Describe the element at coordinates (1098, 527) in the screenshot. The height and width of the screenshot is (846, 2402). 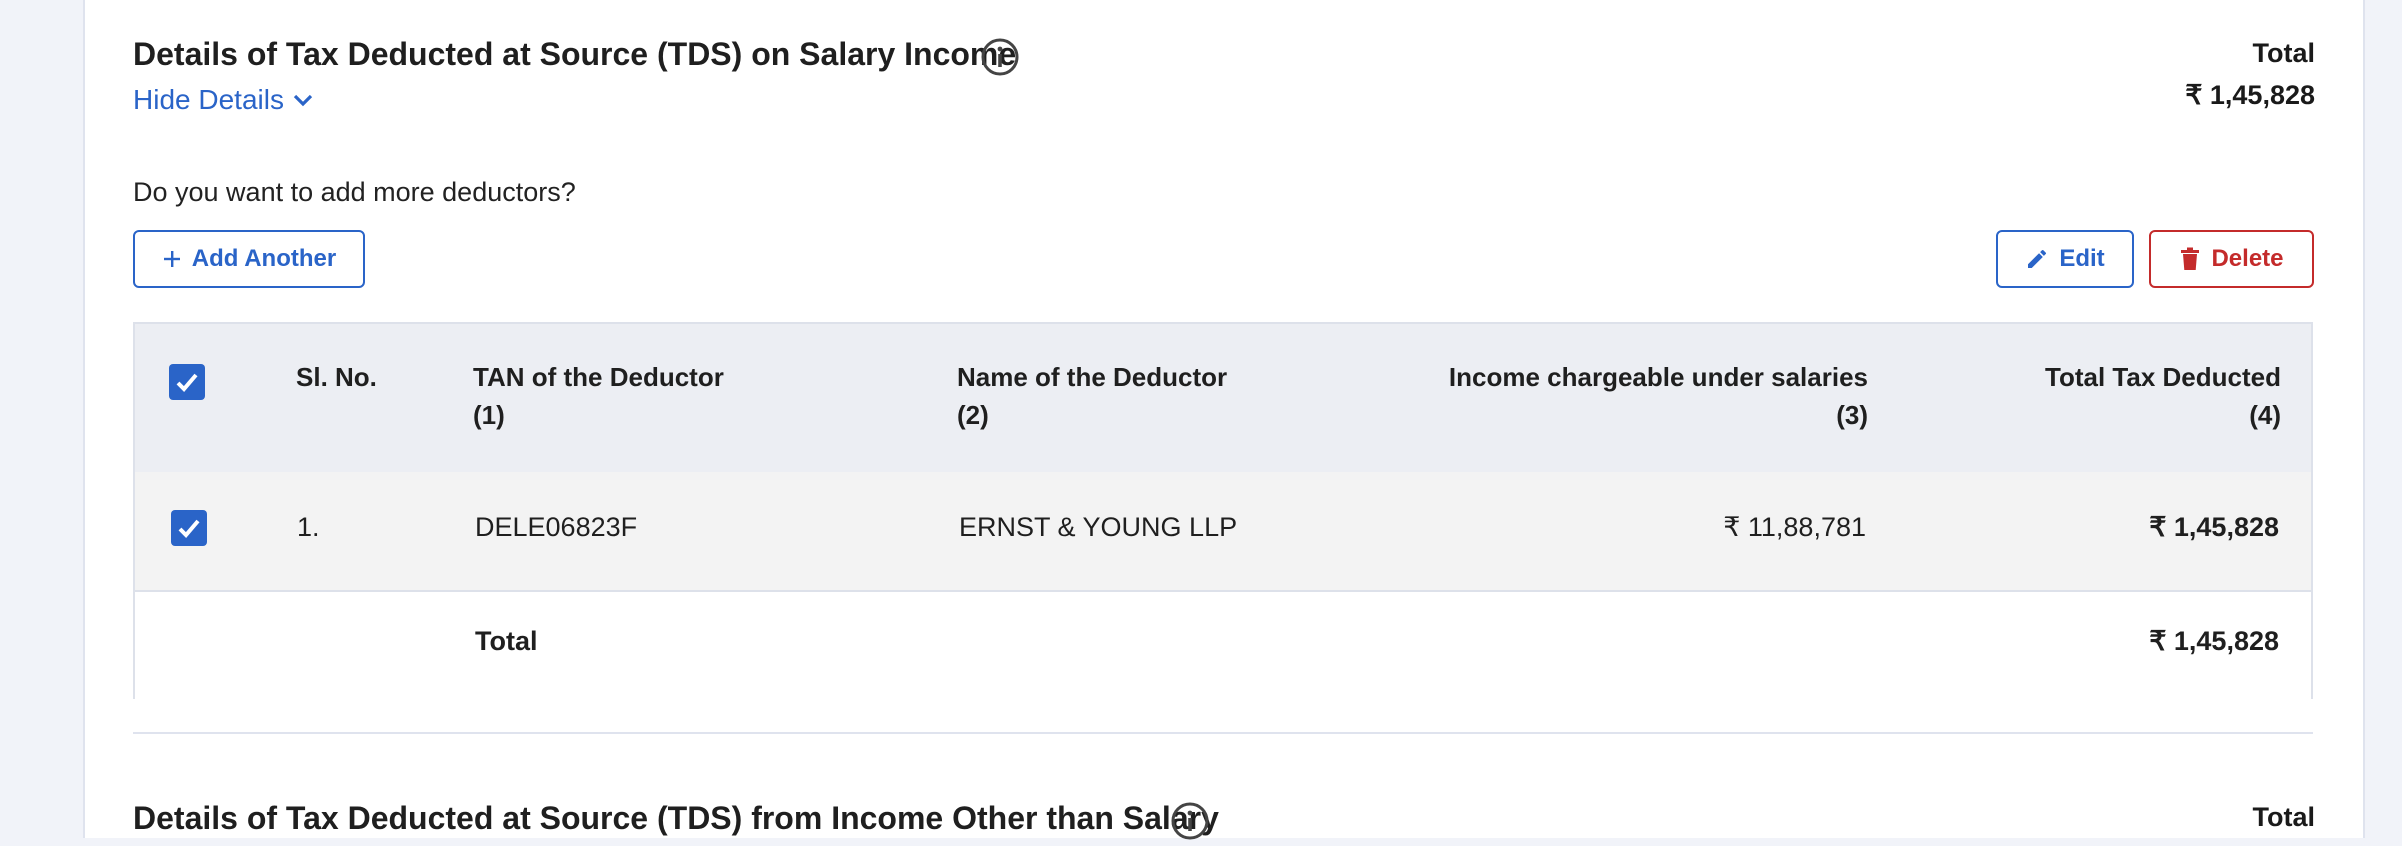
I see `row-deductor-name: ERNST & YOUNG LLP` at that location.